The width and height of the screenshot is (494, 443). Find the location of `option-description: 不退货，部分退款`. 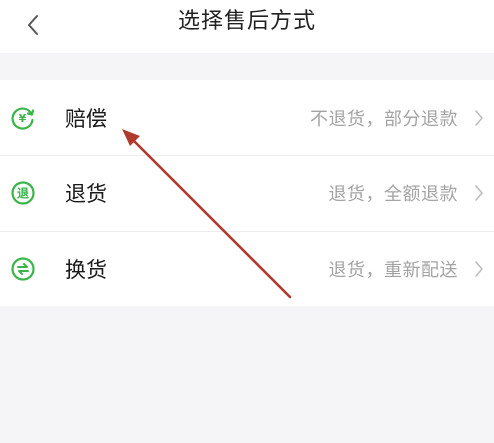

option-description: 不退货，部分退款 is located at coordinates (384, 119).